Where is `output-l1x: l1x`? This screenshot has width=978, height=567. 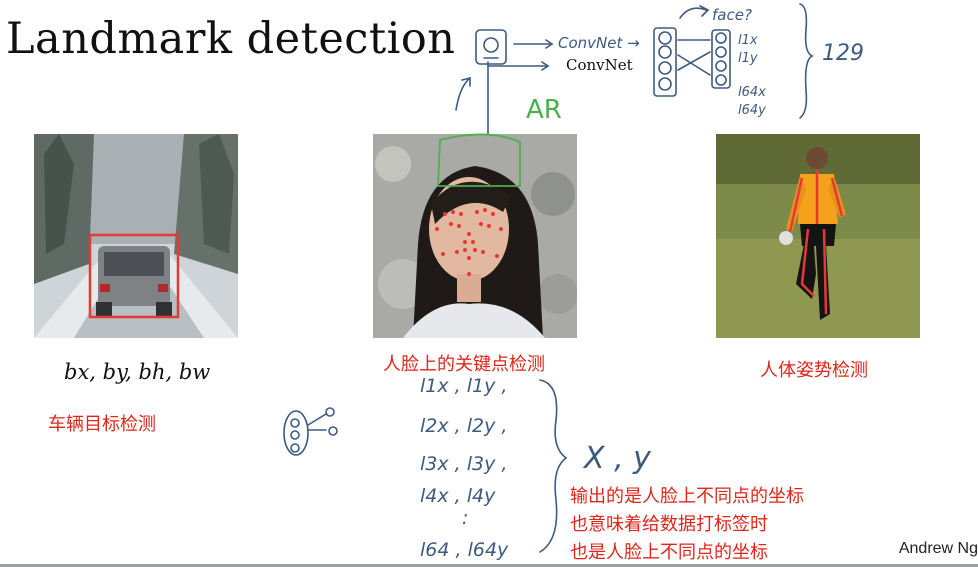 output-l1x: l1x is located at coordinates (748, 40).